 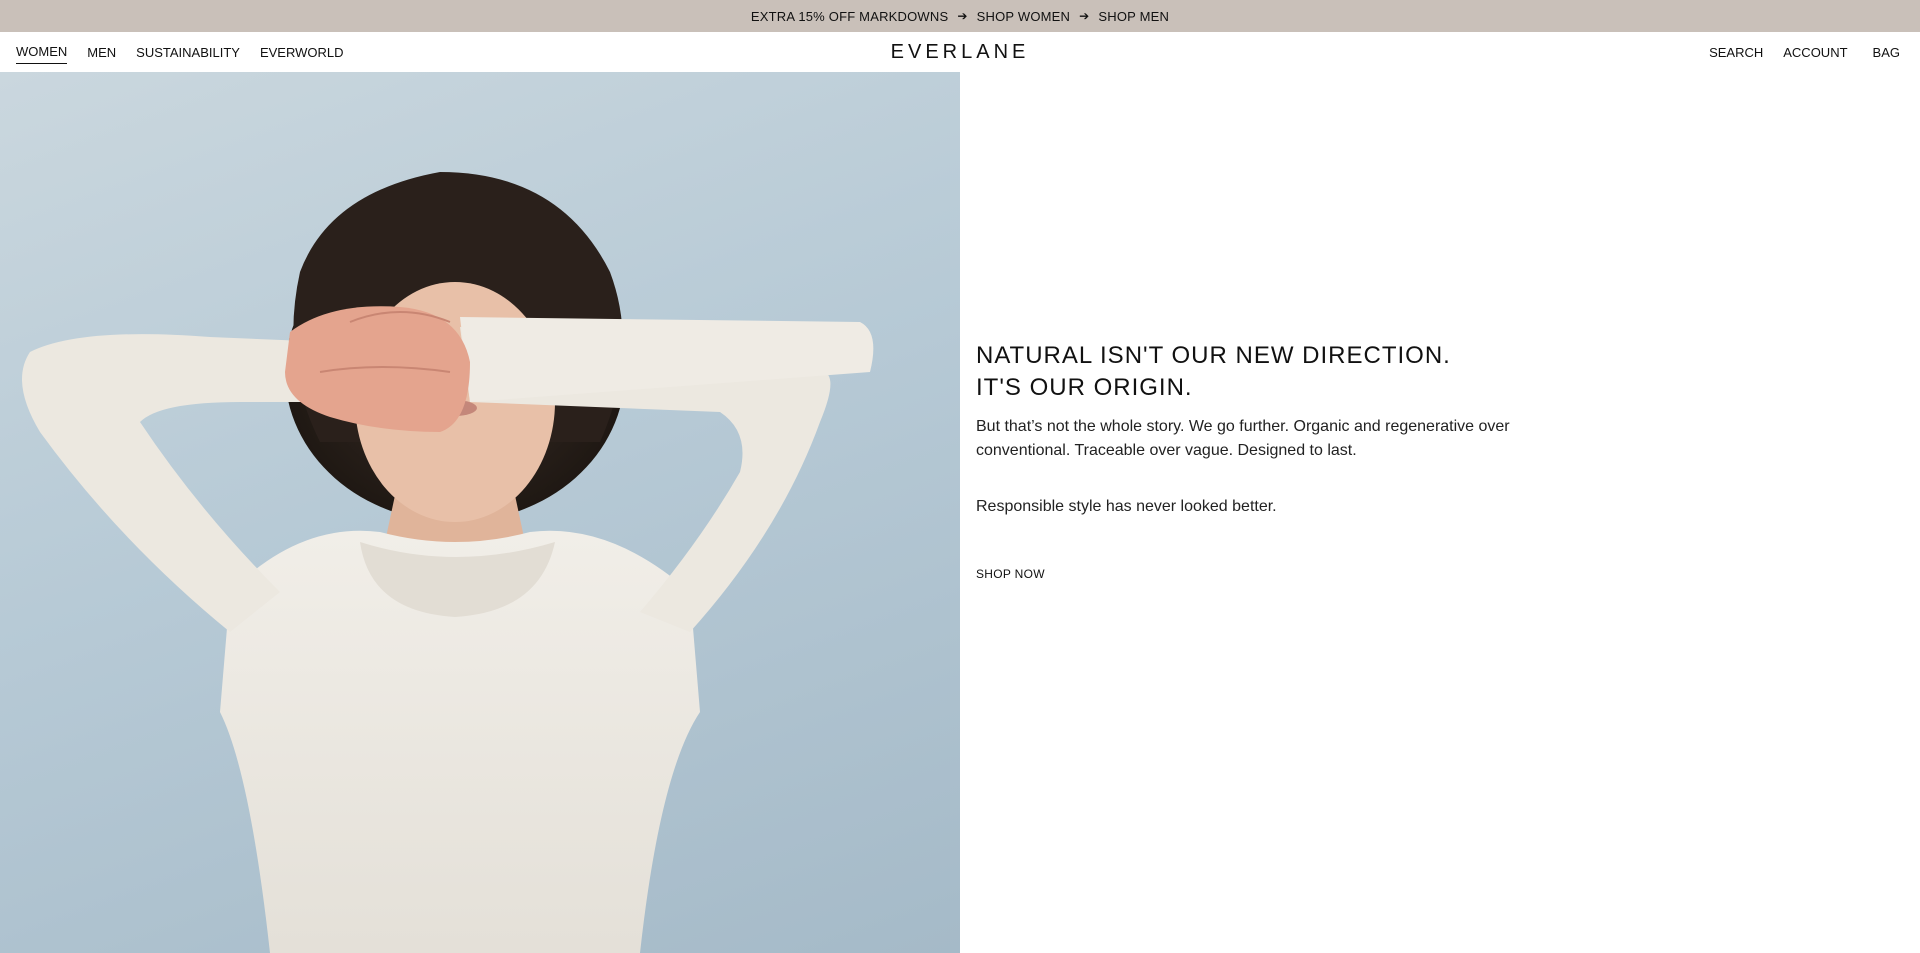 What do you see at coordinates (1815, 52) in the screenshot?
I see `account-link: ACCOUNT` at bounding box center [1815, 52].